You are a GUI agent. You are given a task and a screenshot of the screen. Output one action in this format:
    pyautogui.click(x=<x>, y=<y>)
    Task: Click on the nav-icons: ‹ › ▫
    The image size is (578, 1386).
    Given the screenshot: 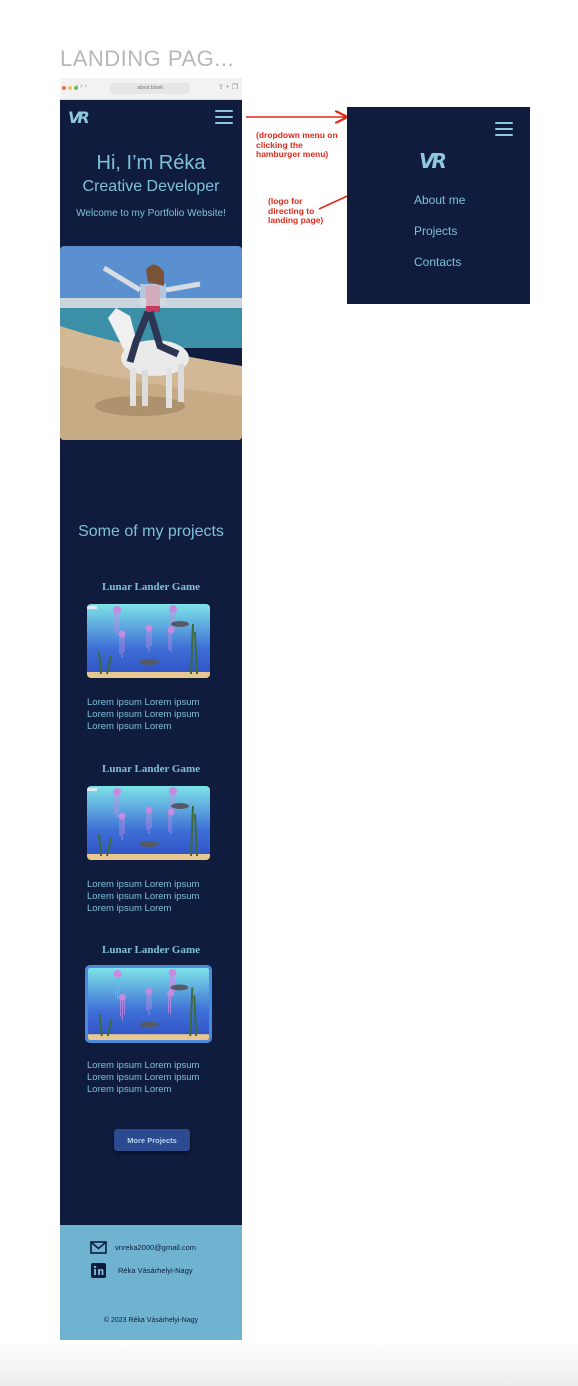 What is the action you would take?
    pyautogui.click(x=81, y=86)
    